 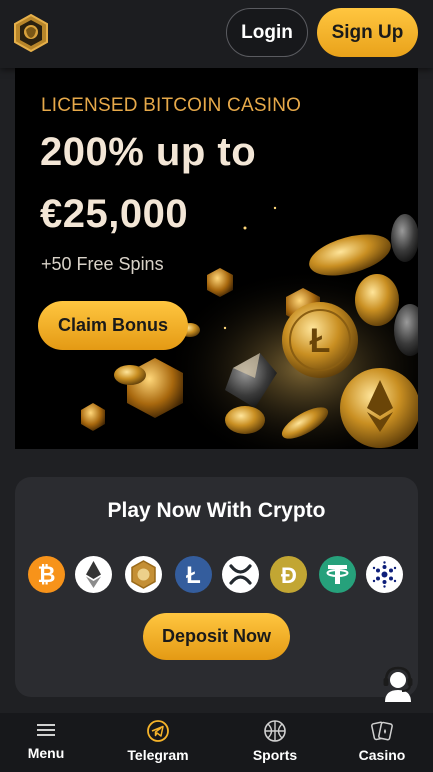 What do you see at coordinates (171, 105) in the screenshot?
I see `hero-subtitle: LICENSED BITCOIN CASINO` at bounding box center [171, 105].